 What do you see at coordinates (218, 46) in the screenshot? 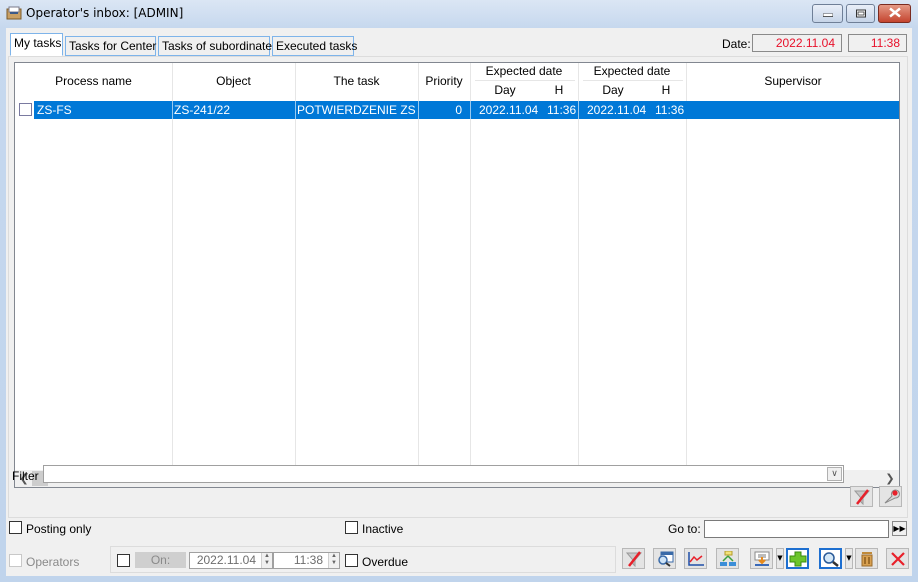
I see `tab-tasks-of-subordinates: Tasks of subordinates` at bounding box center [218, 46].